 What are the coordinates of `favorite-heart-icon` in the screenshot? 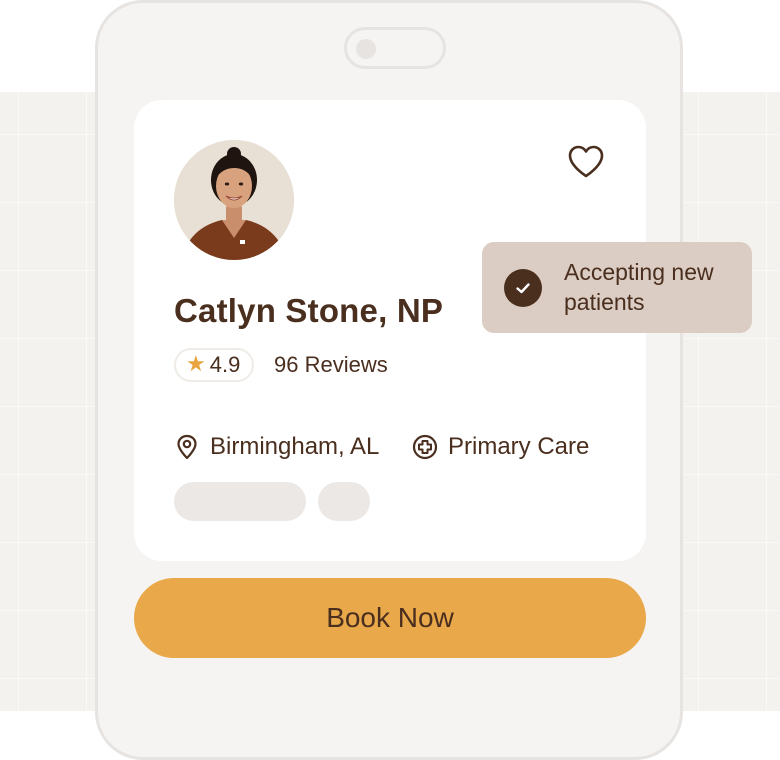 It's located at (586, 162).